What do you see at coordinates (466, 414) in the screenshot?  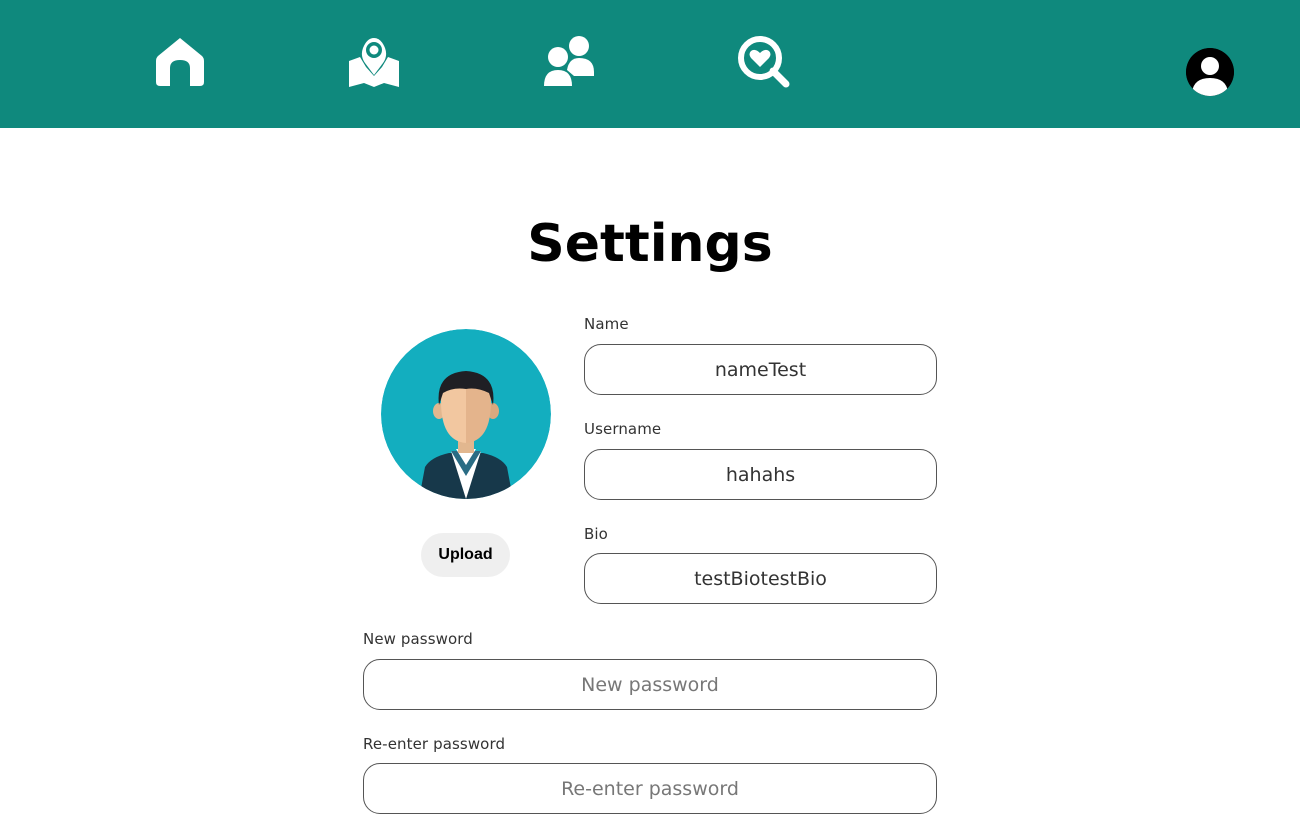 I see `profile-picture` at bounding box center [466, 414].